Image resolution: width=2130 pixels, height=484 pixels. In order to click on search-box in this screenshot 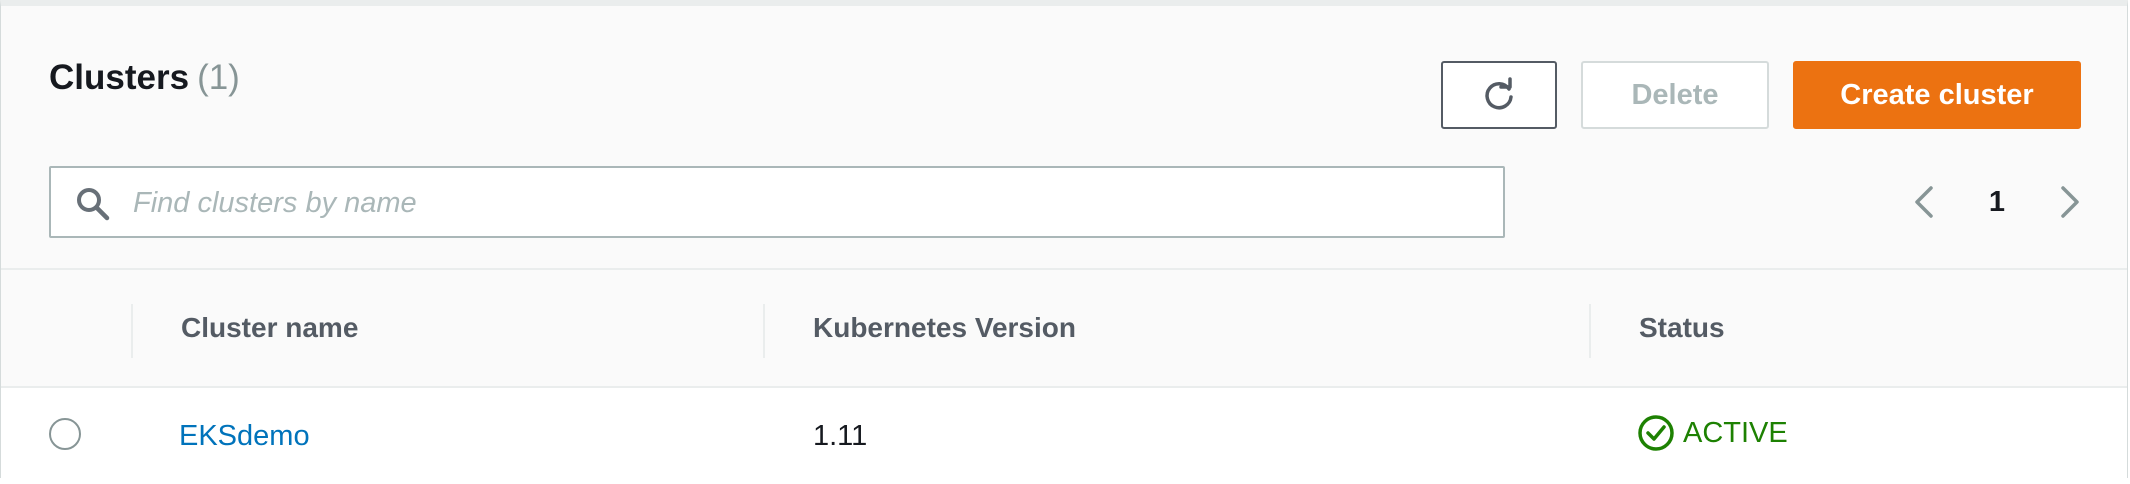, I will do `click(777, 202)`.